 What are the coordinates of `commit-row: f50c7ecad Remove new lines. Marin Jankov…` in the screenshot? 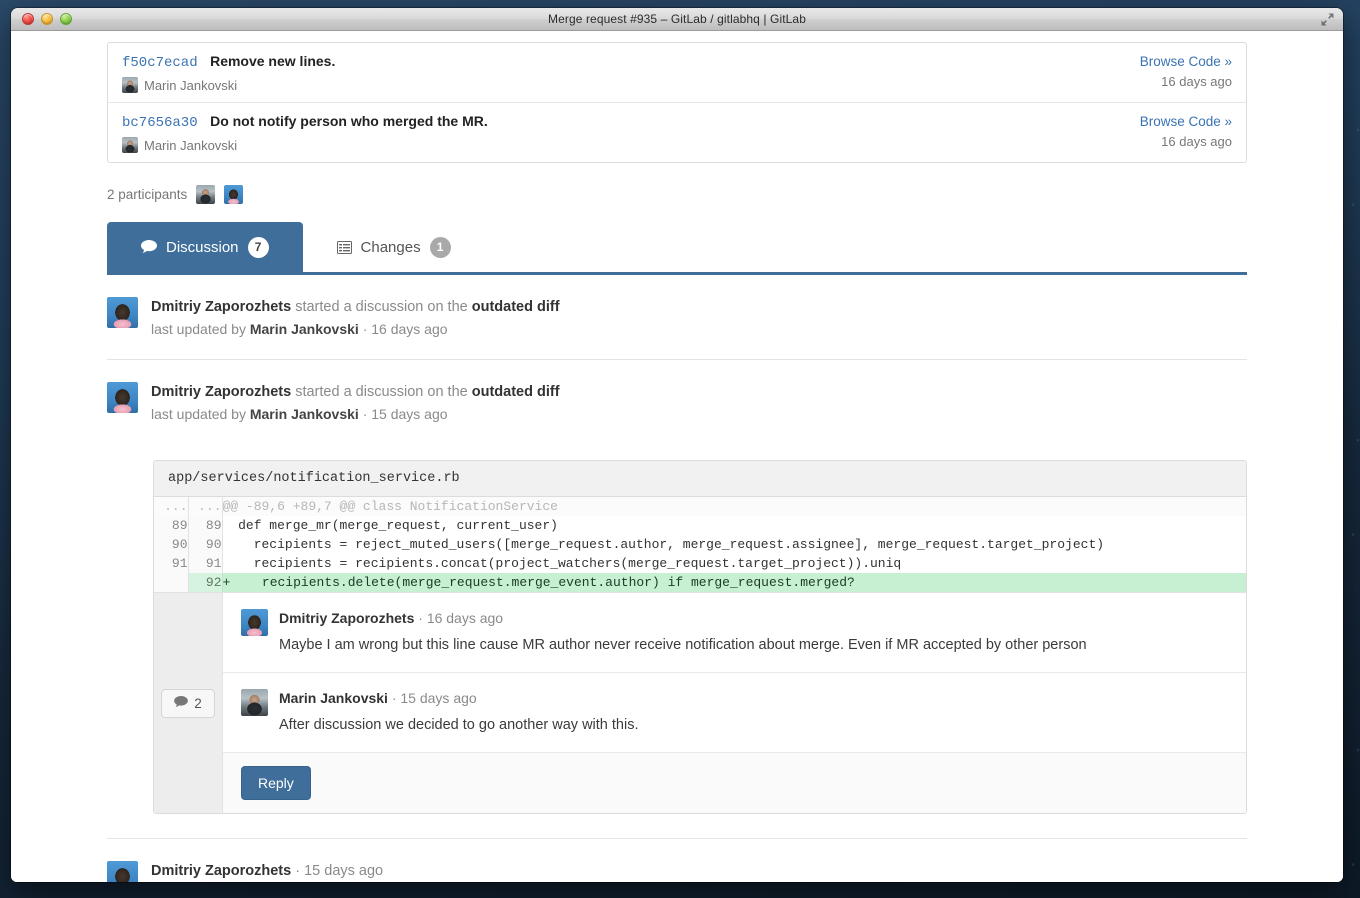 It's located at (677, 72).